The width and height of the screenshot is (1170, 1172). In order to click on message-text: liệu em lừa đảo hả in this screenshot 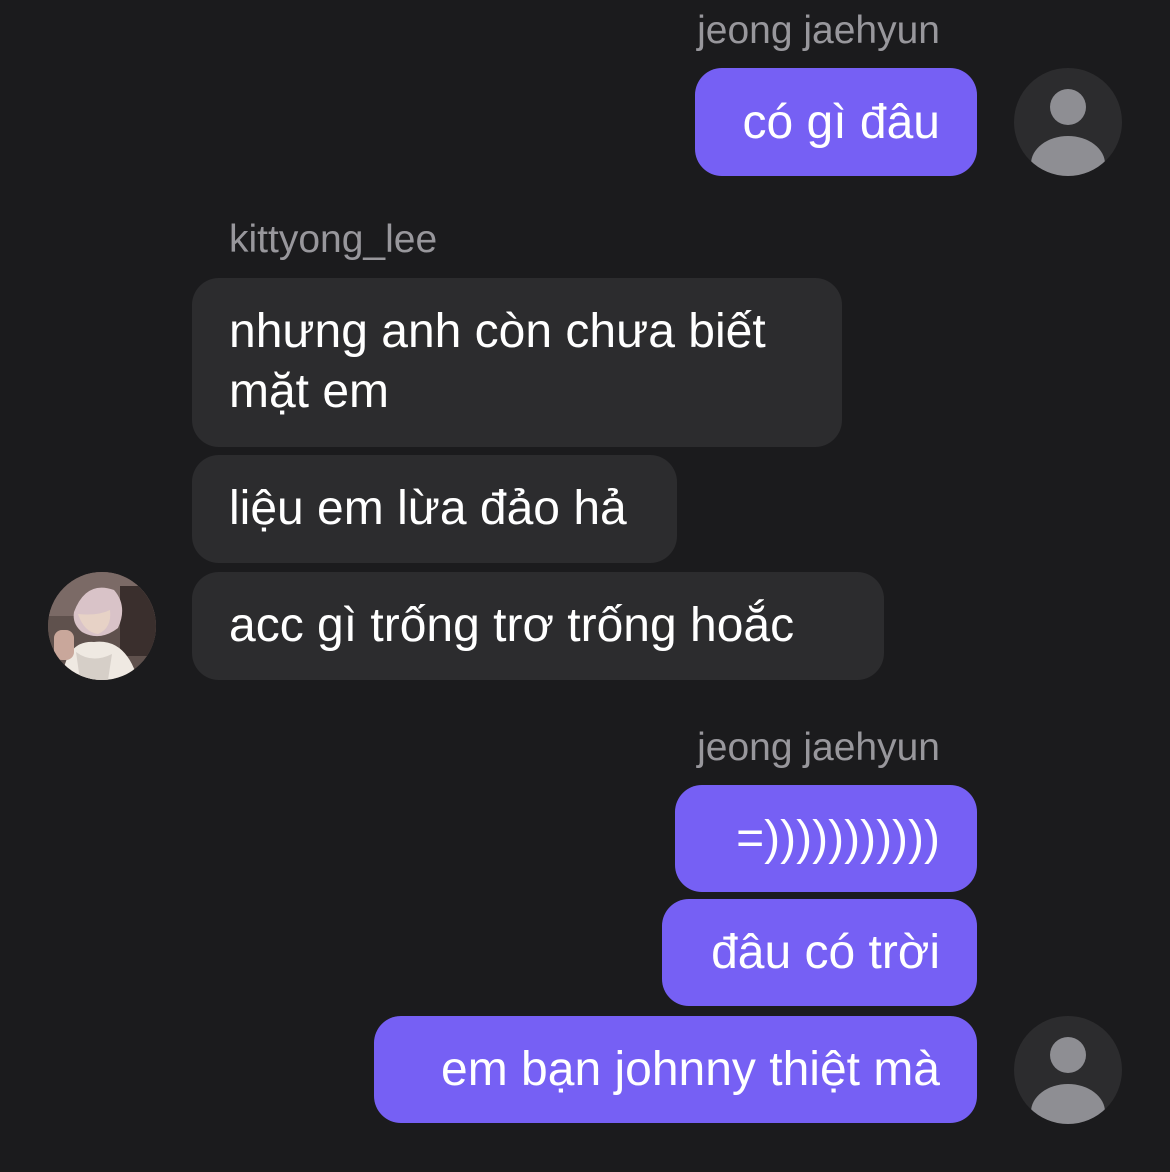, I will do `click(428, 508)`.